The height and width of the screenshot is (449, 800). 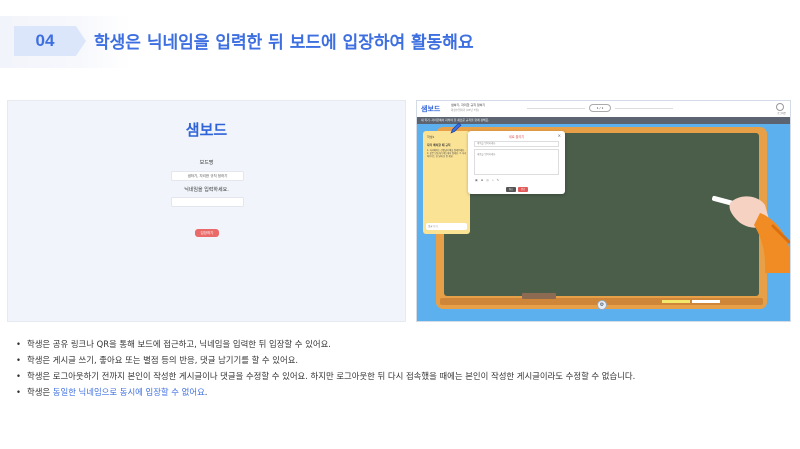 I want to click on yellow-chalk, so click(x=676, y=301).